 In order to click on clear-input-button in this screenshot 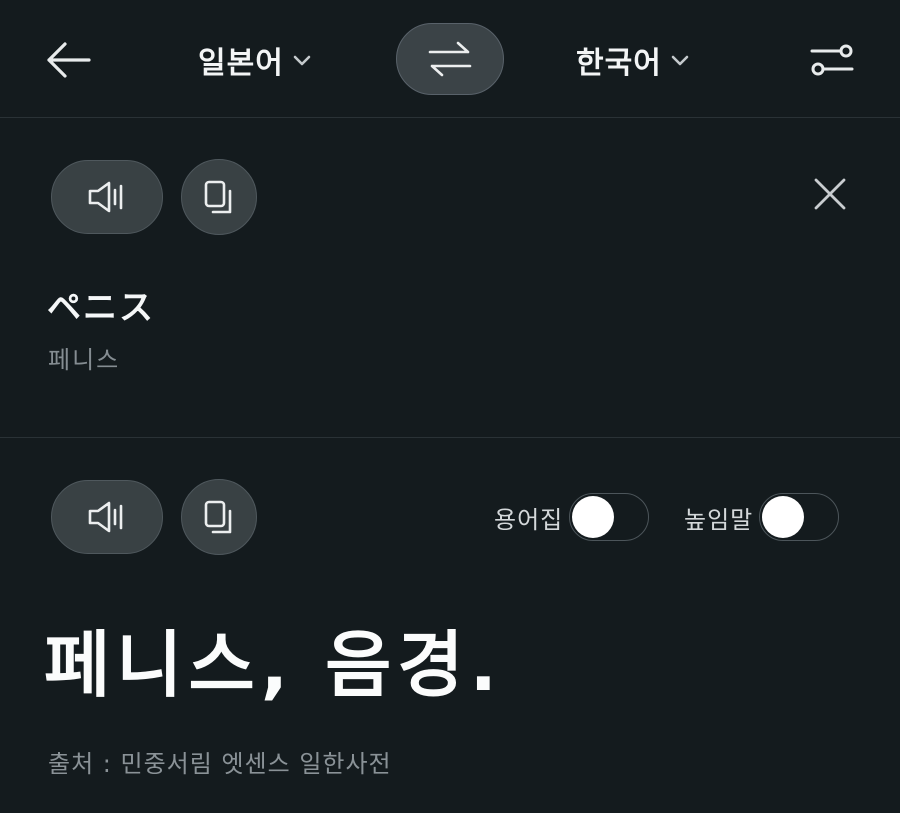, I will do `click(830, 194)`.